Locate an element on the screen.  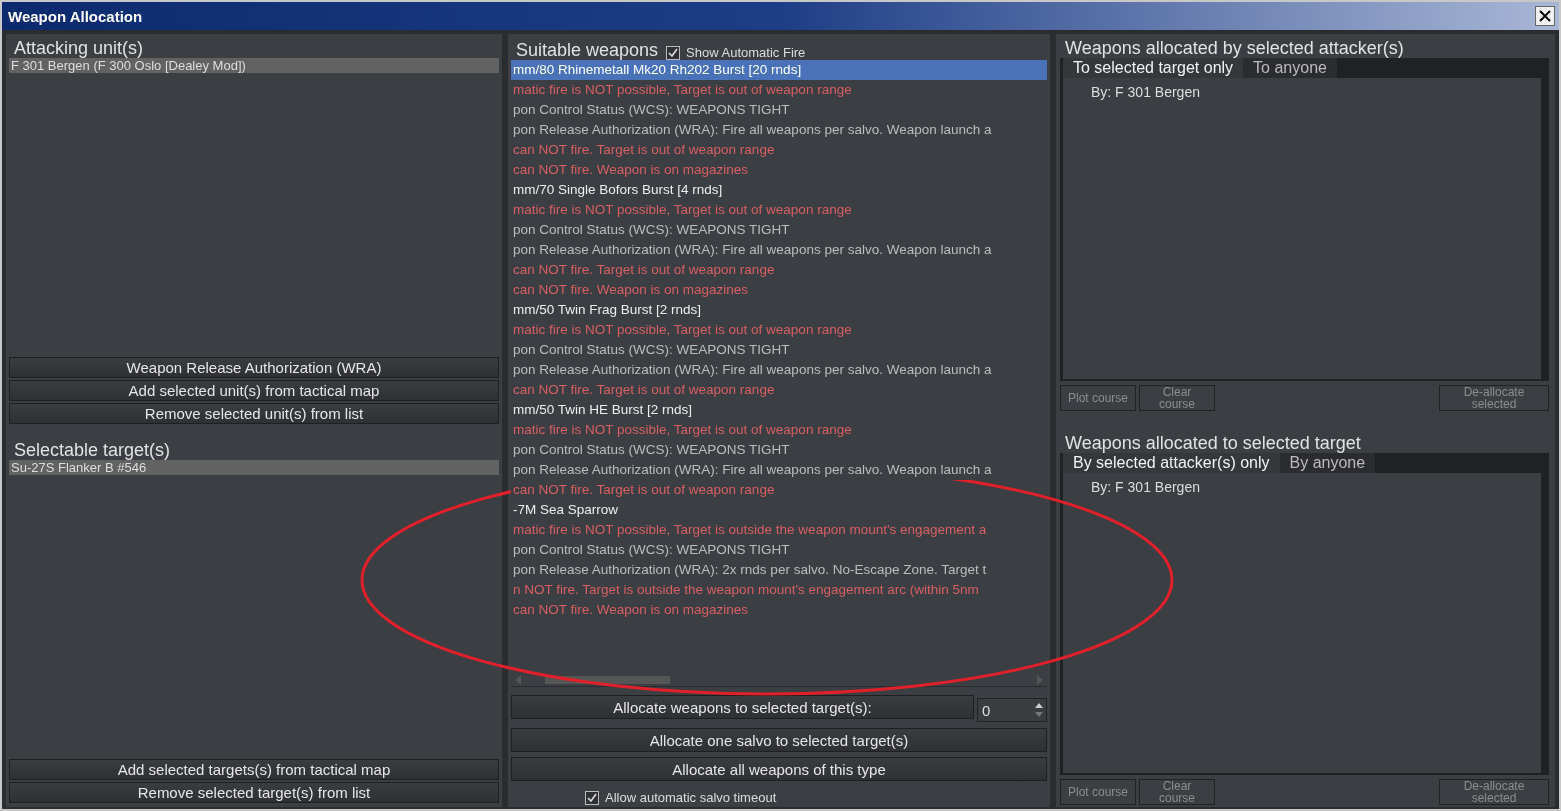
show-automatic-fire-checkbox: Show Automatic Fire is located at coordinates (736, 52).